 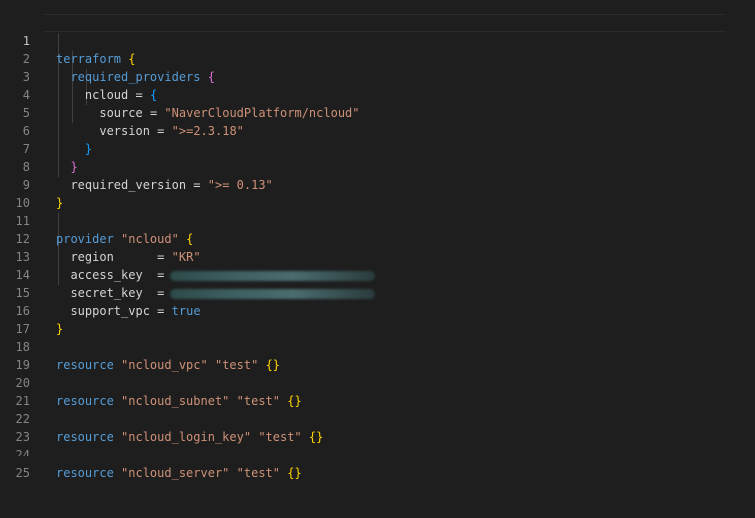 I want to click on code-line: 11 provider "ncloud" {, so click(x=377, y=220).